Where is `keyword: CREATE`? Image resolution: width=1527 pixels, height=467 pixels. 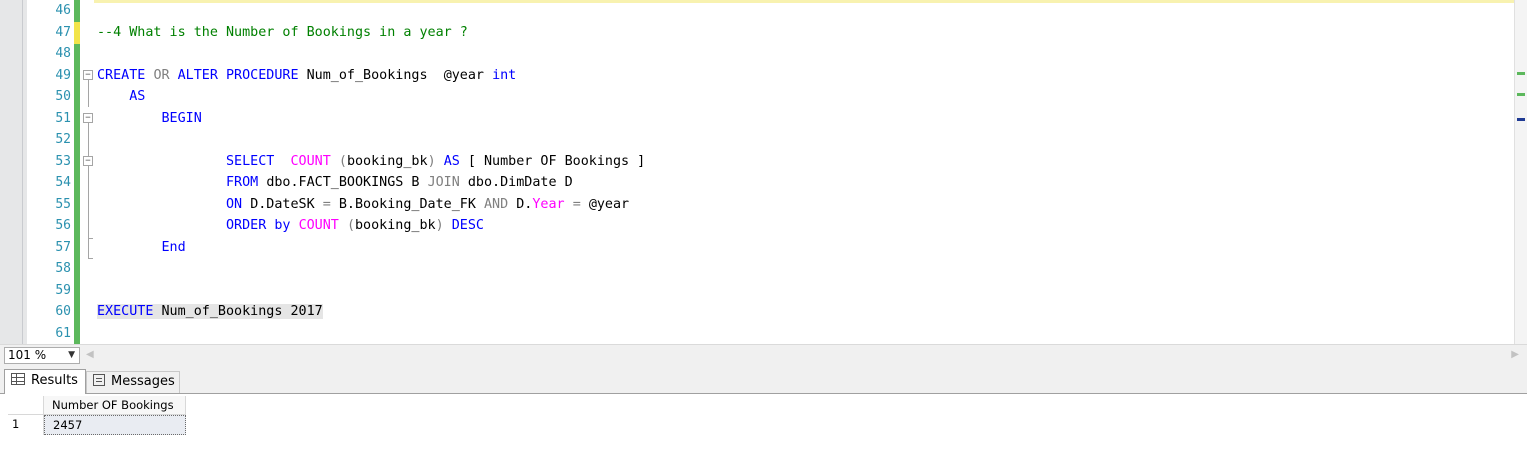
keyword: CREATE is located at coordinates (121, 75).